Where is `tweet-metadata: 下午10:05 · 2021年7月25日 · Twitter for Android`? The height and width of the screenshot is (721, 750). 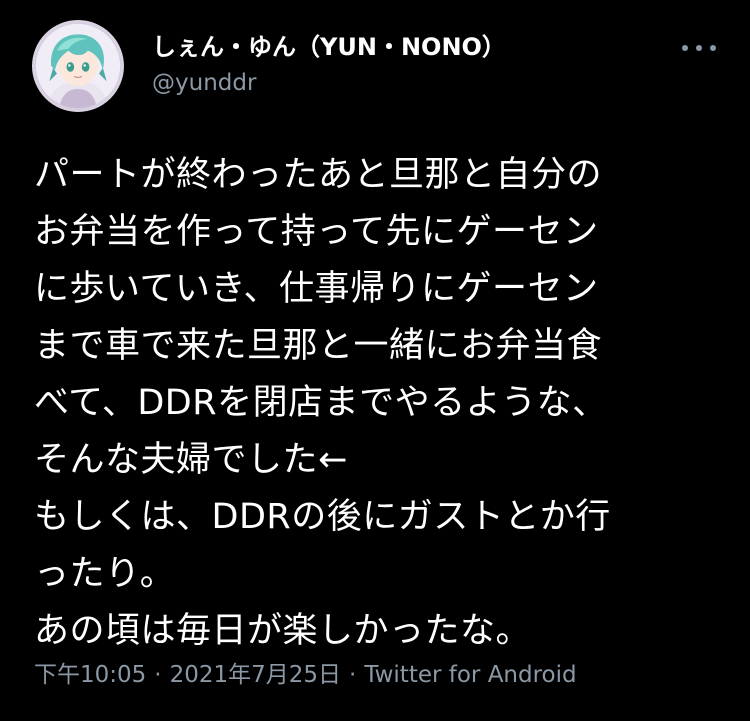 tweet-metadata: 下午10:05 · 2021年7月25日 · Twitter for Android is located at coordinates (305, 675).